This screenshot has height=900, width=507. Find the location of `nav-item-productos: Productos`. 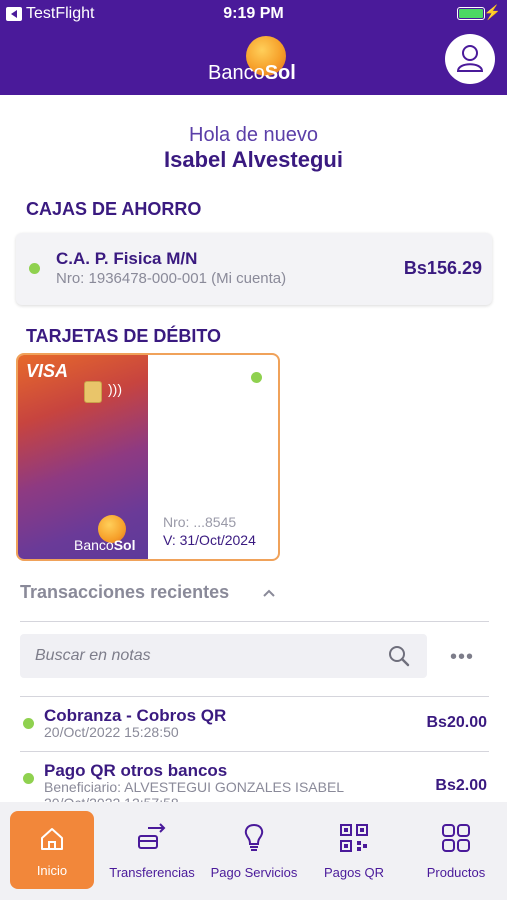

nav-item-productos: Productos is located at coordinates (456, 853).